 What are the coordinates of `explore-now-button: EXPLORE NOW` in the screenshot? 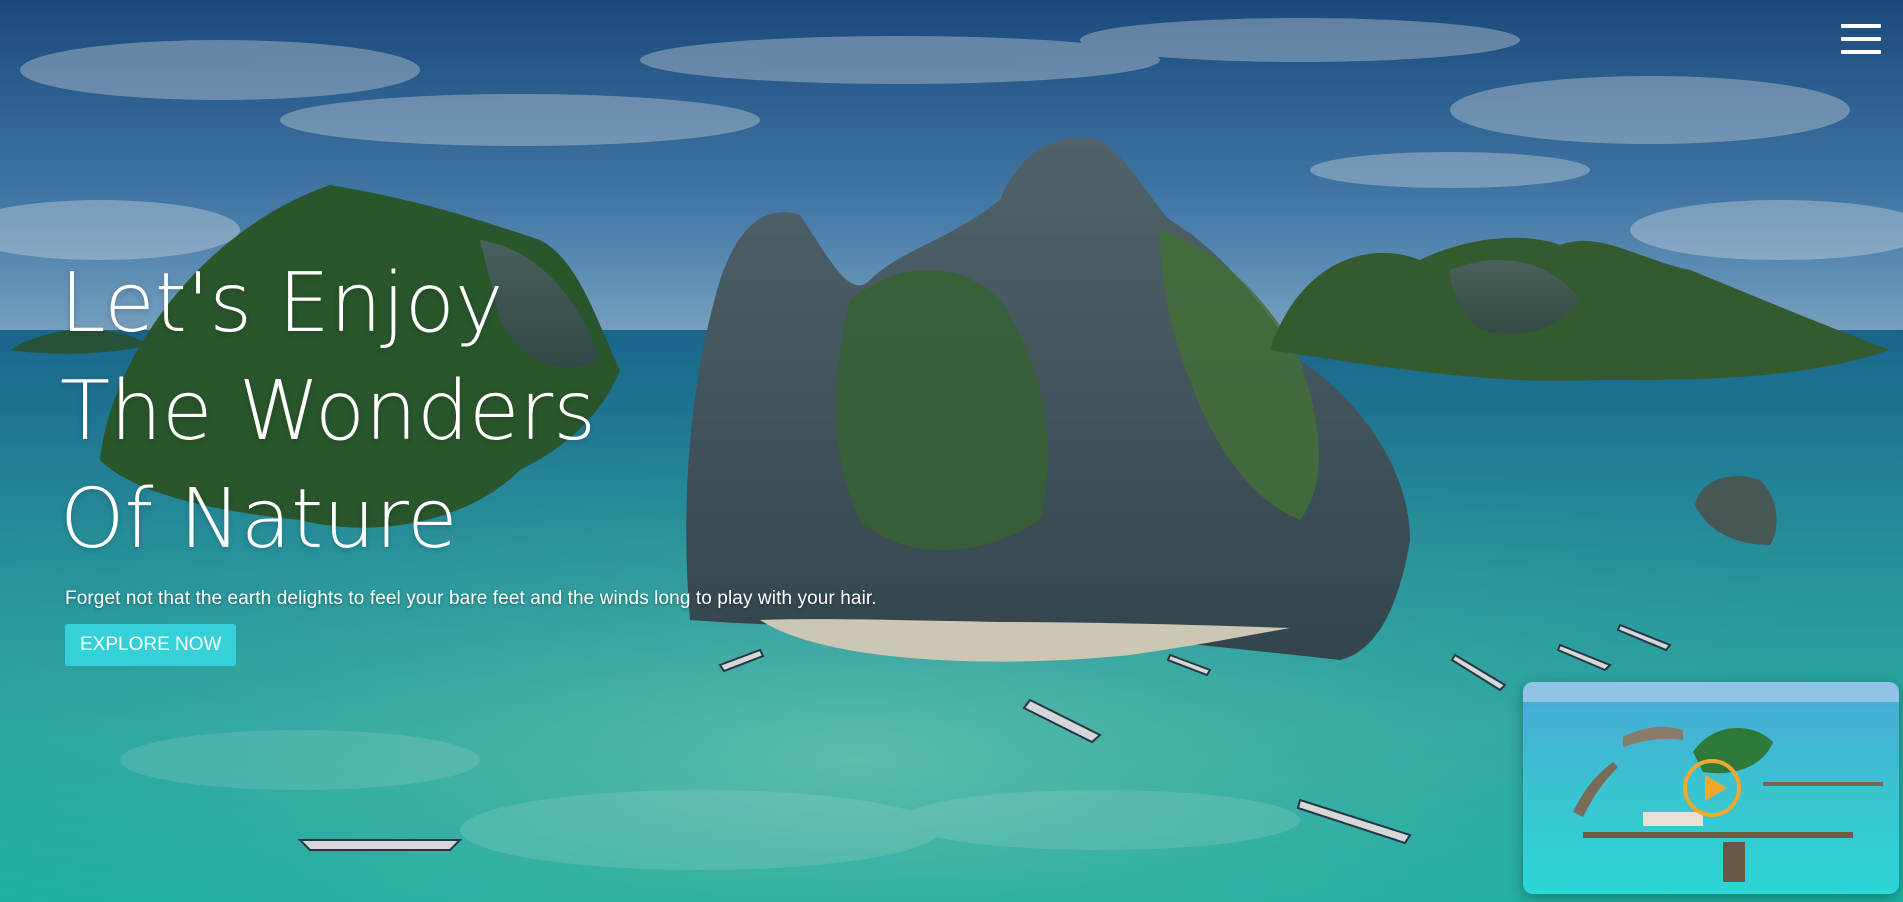 It's located at (151, 645).